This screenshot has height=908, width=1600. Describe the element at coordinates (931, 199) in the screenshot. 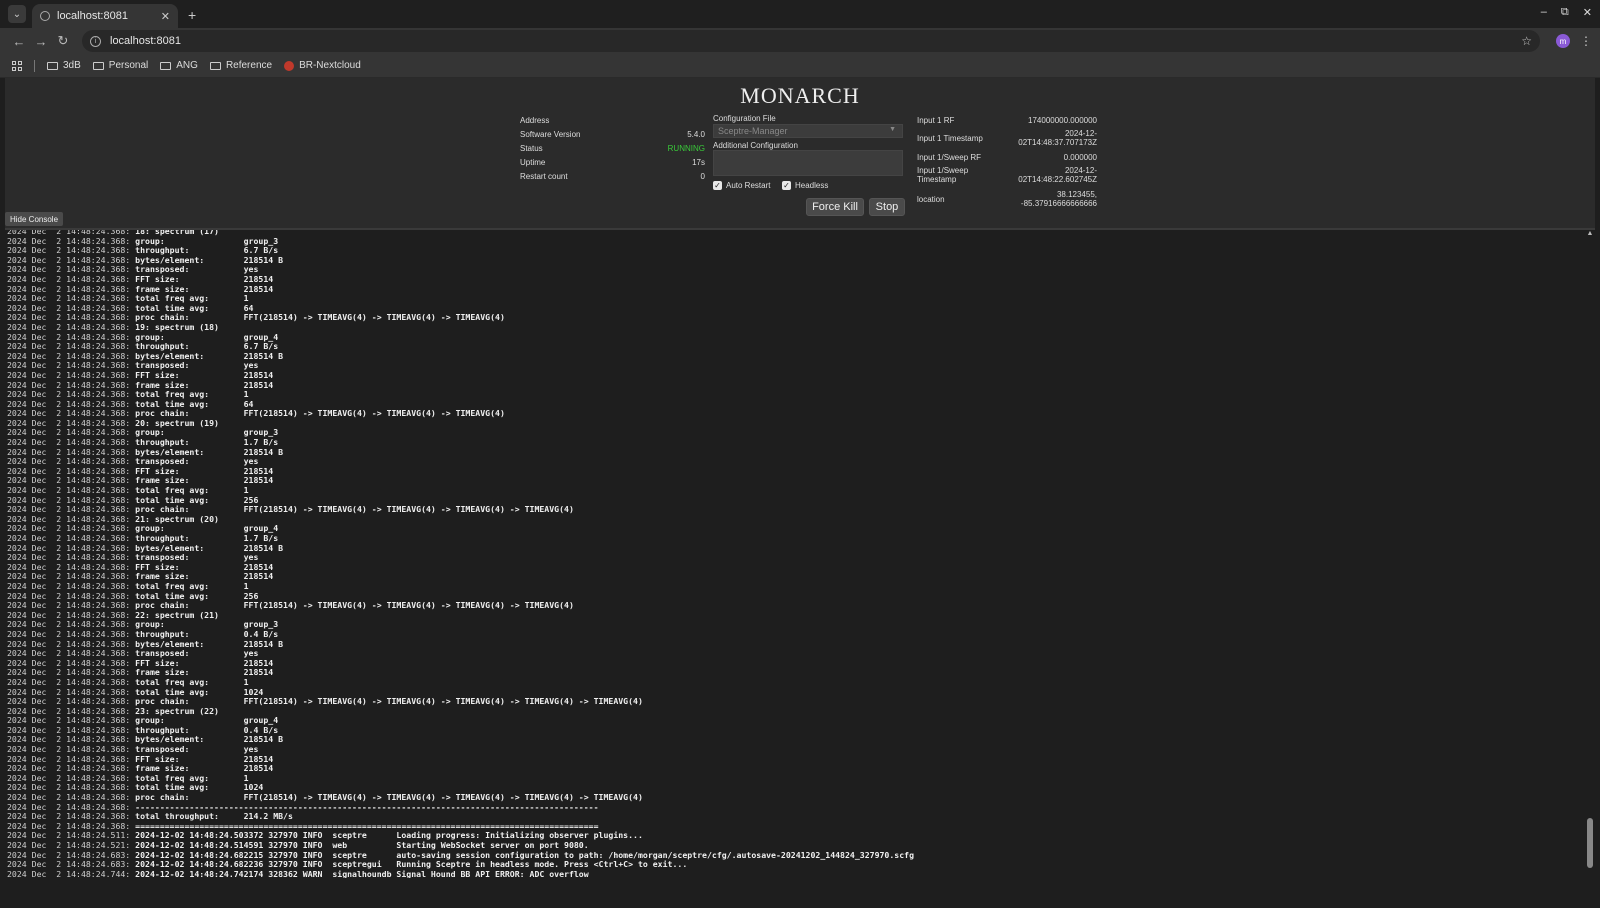

I see `info-label: location` at that location.